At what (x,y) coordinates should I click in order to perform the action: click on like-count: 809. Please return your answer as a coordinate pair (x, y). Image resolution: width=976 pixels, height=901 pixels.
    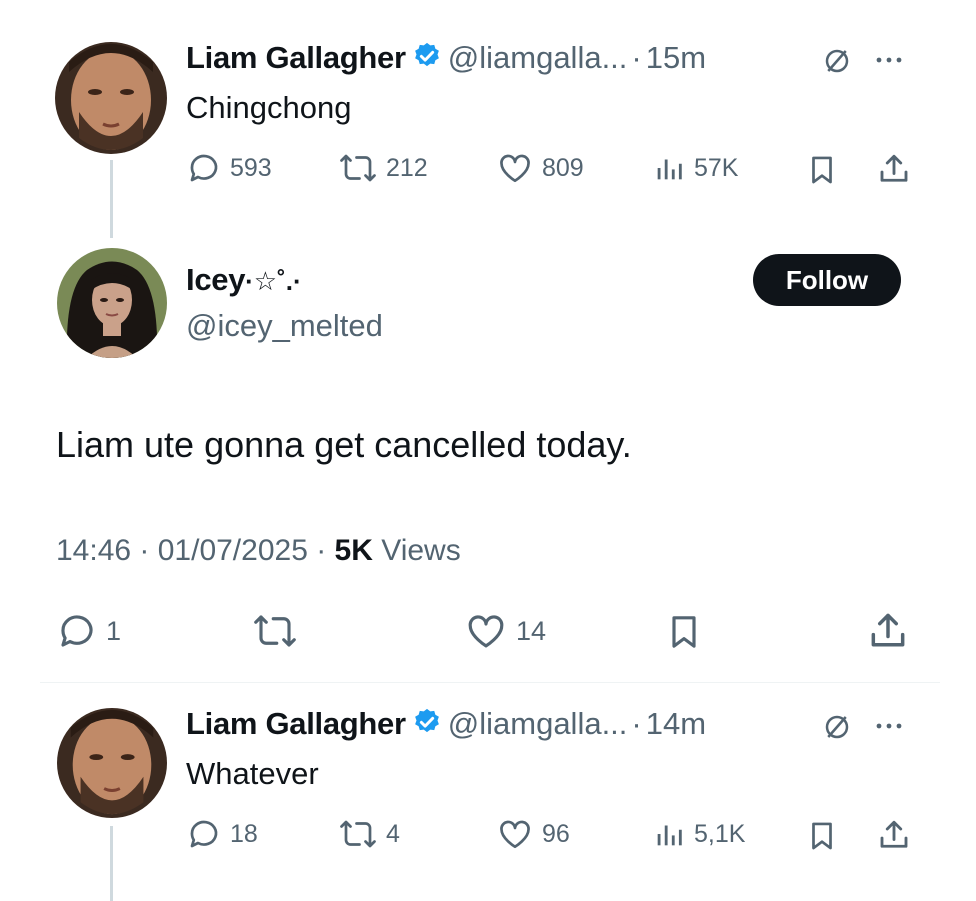
    Looking at the image, I should click on (563, 167).